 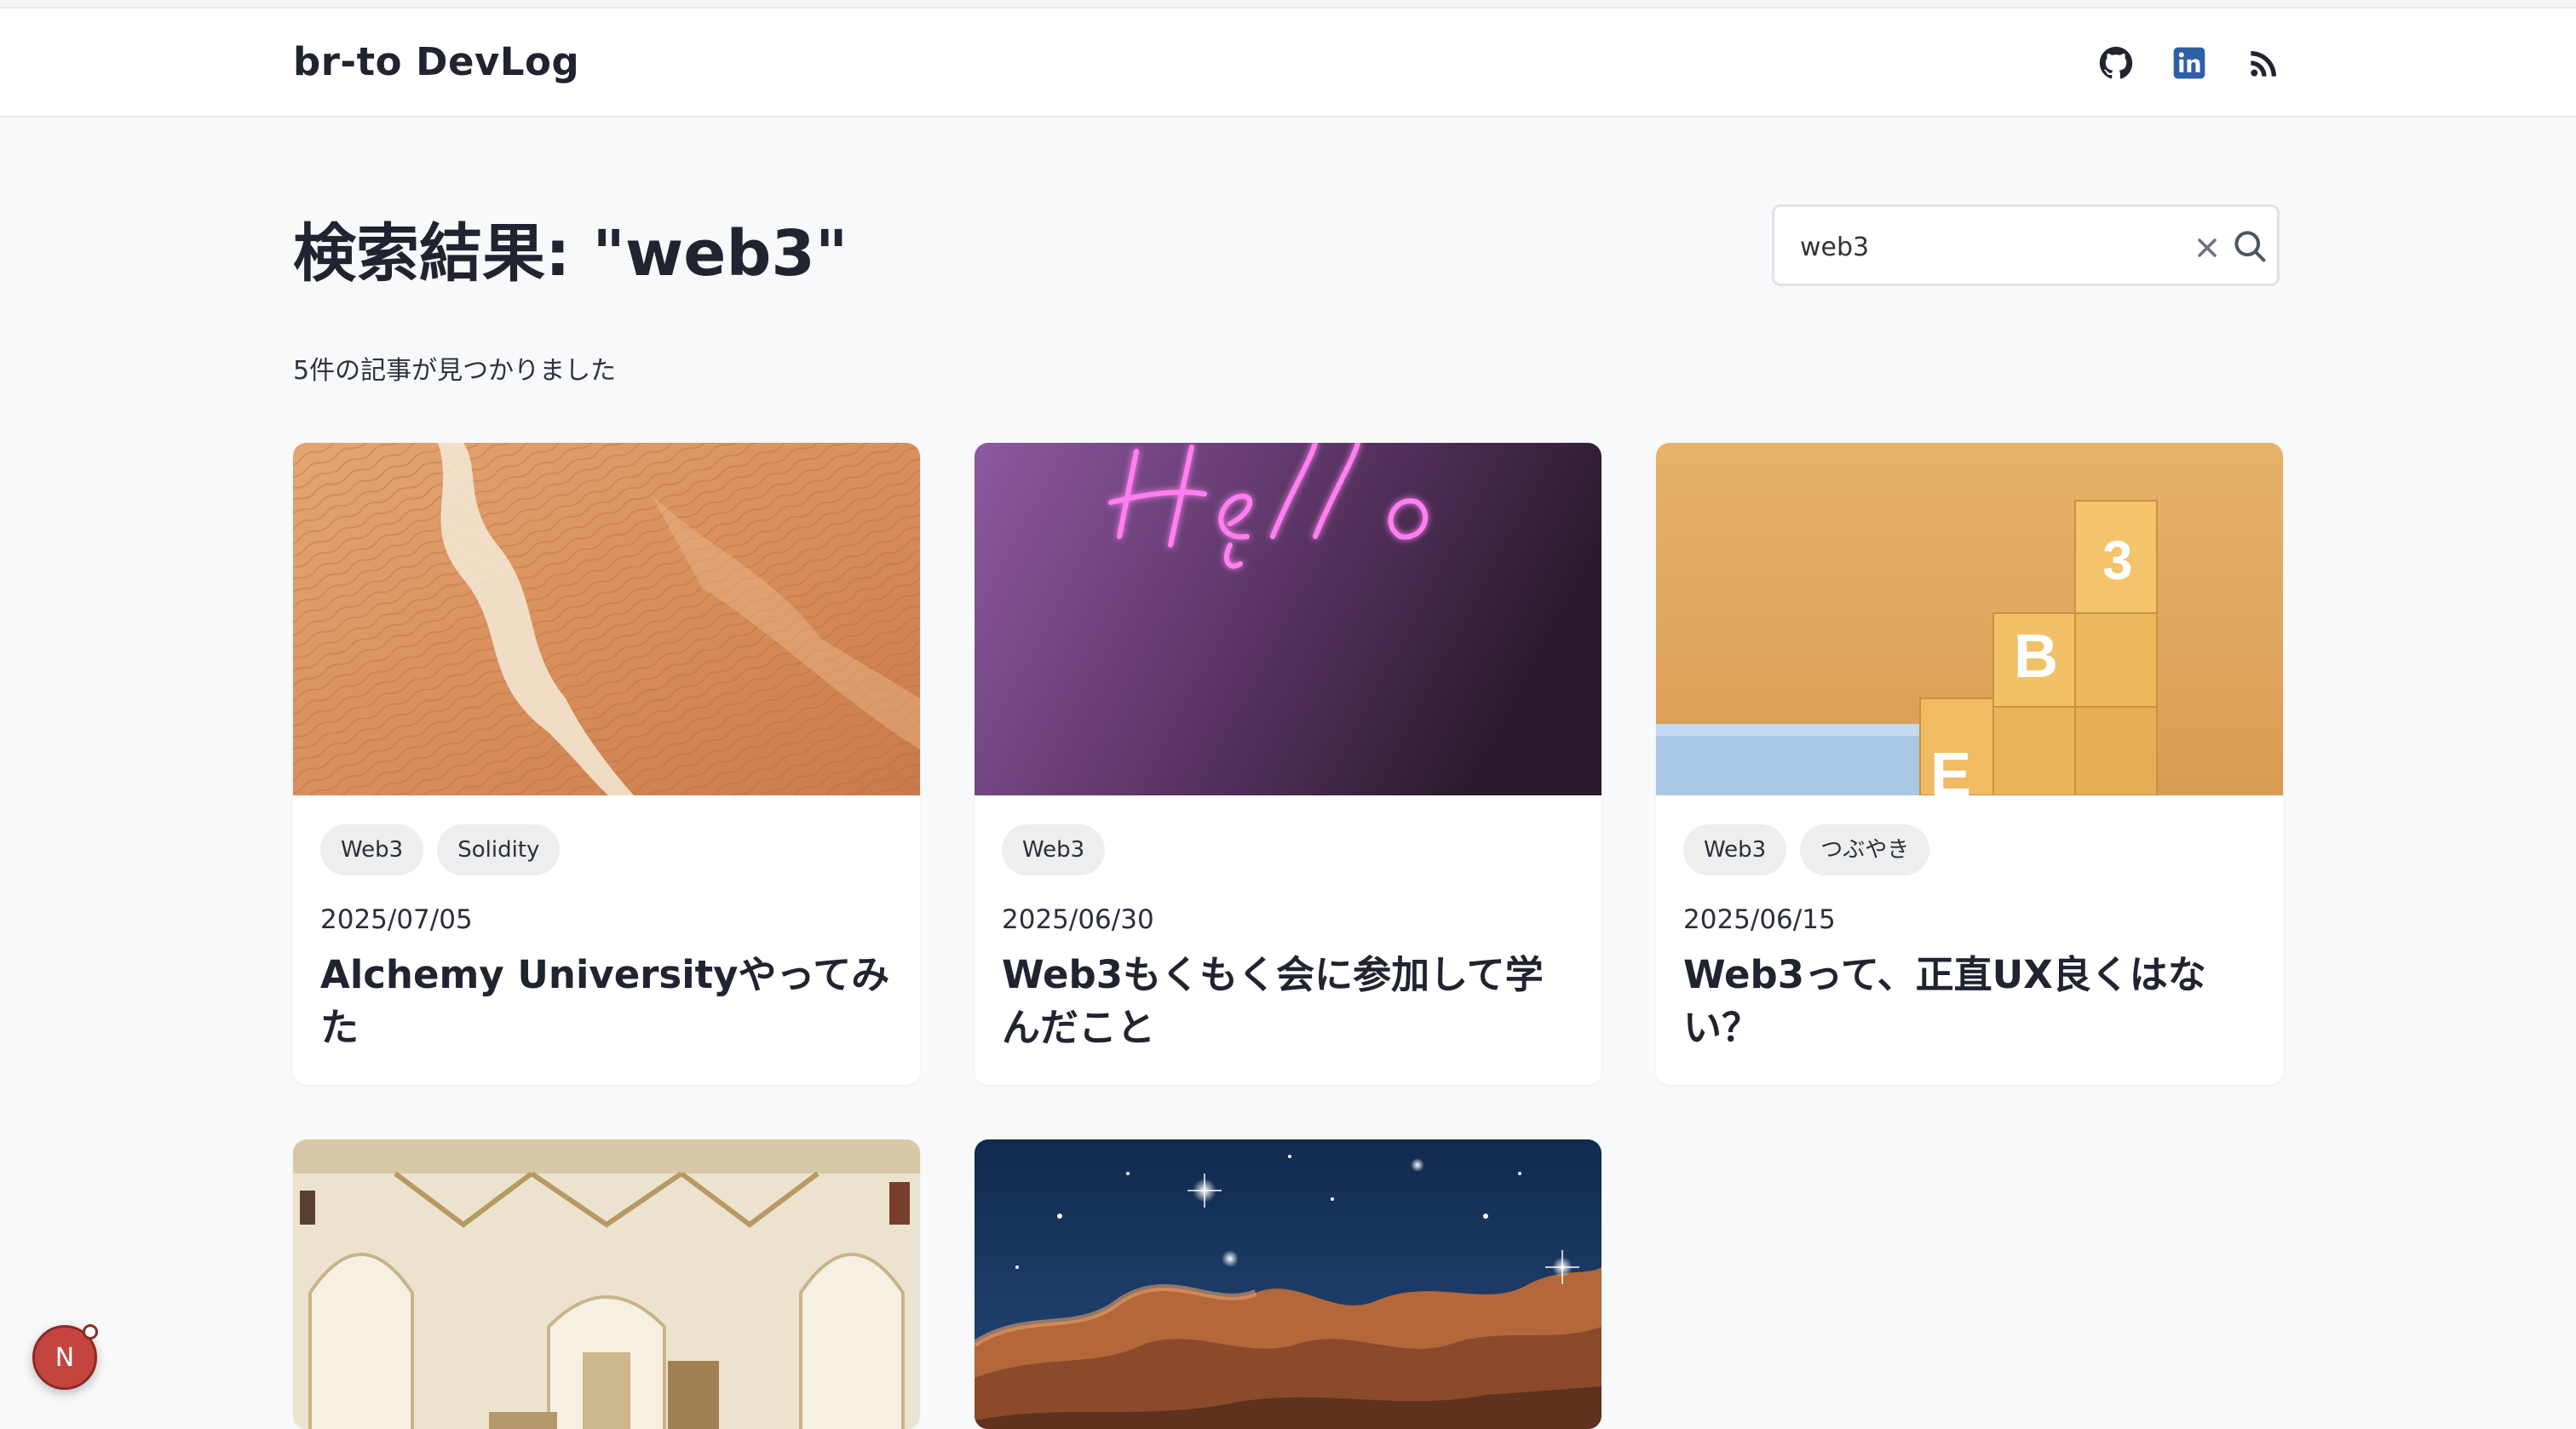 What do you see at coordinates (91, 1332) in the screenshot?
I see `notification-dot` at bounding box center [91, 1332].